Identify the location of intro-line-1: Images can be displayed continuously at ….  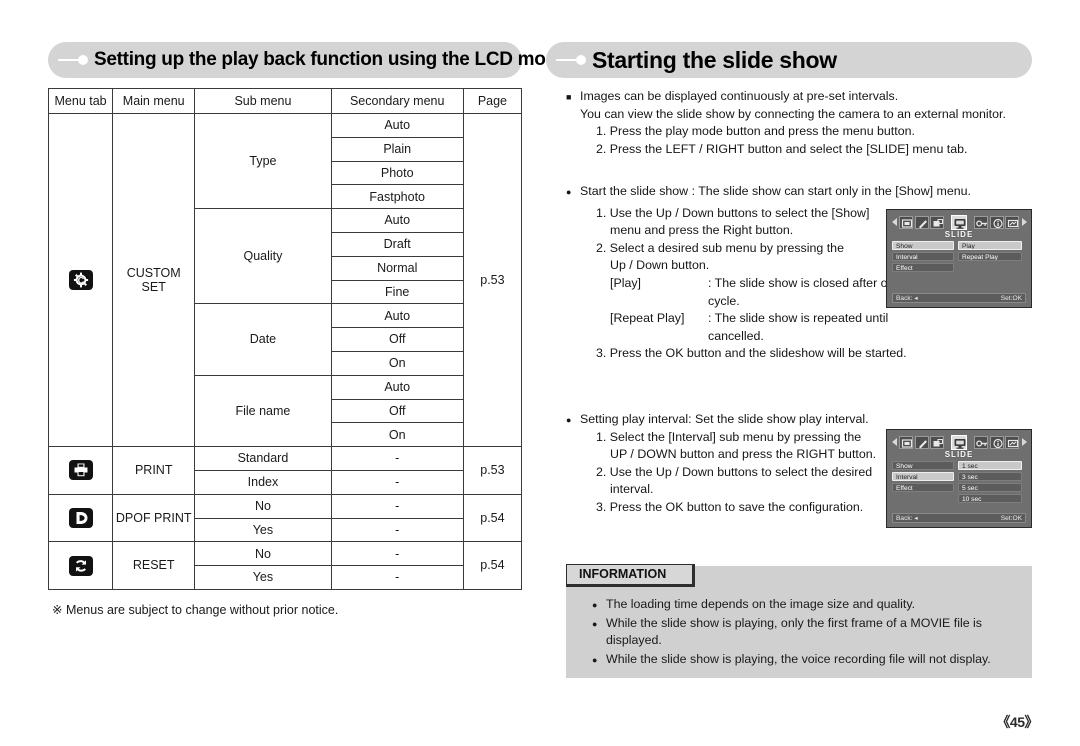
(739, 96).